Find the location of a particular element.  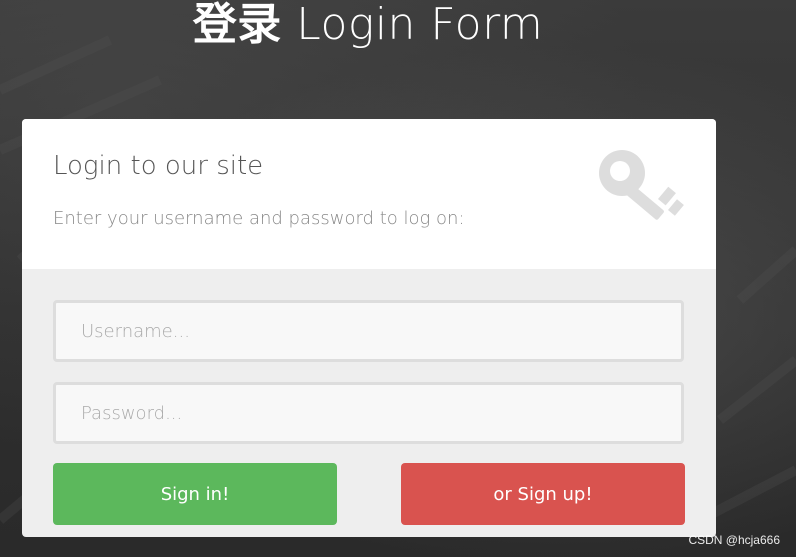

watermark: CSDN @hcja666 is located at coordinates (734, 540).